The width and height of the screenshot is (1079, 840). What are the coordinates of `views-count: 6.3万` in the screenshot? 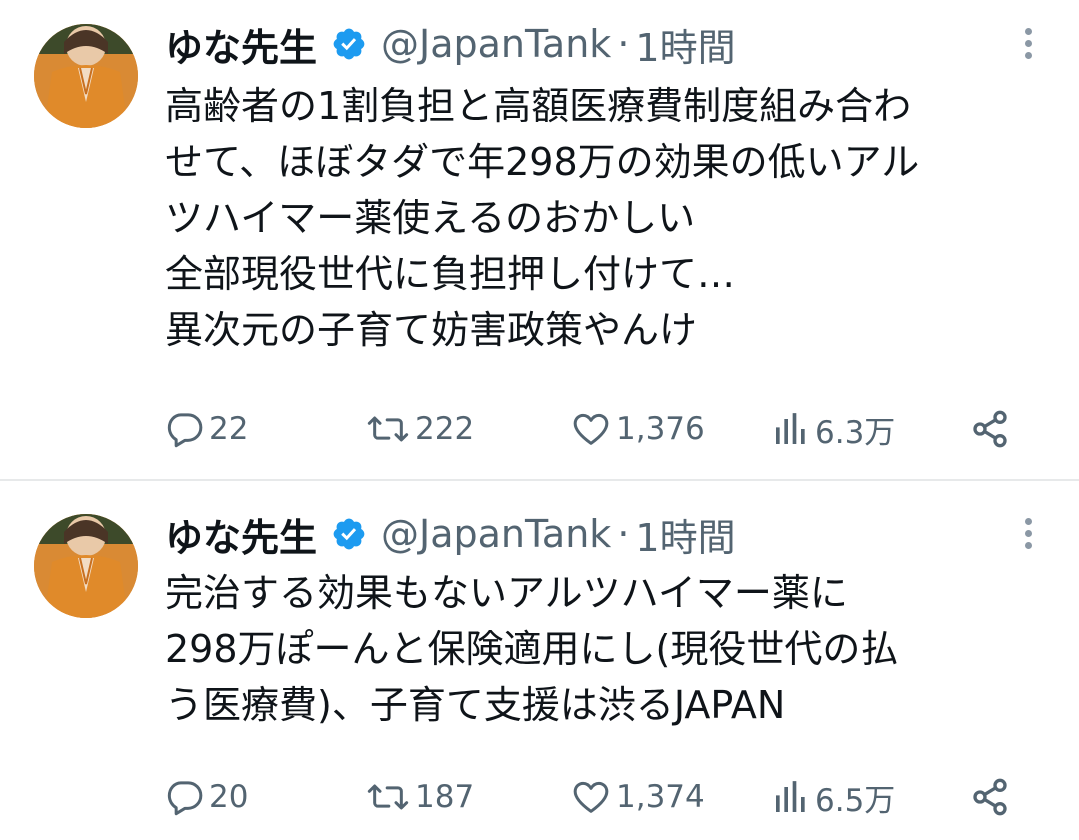 It's located at (855, 432).